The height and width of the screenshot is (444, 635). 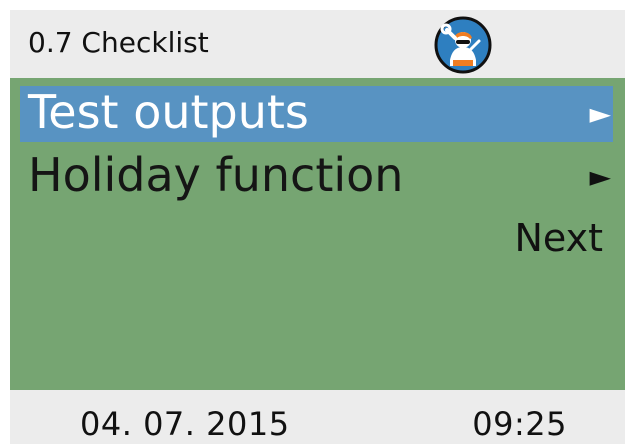 What do you see at coordinates (118, 42) in the screenshot?
I see `page-title: 0.7 Checklist` at bounding box center [118, 42].